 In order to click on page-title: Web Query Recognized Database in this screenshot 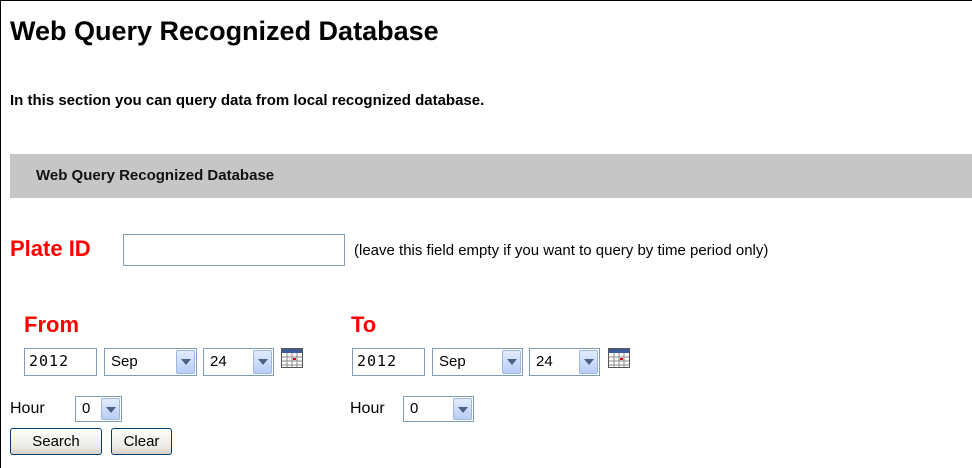, I will do `click(224, 31)`.